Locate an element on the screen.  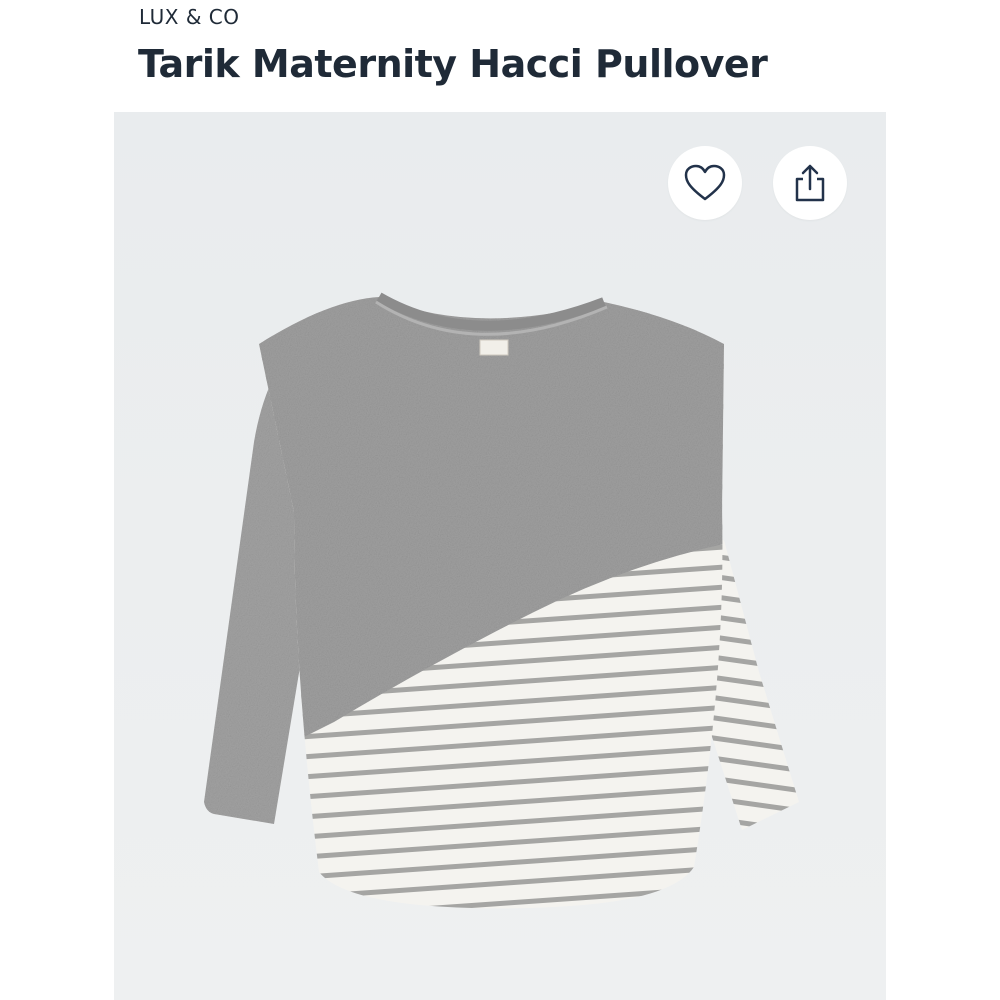
left-margin is located at coordinates (57, 500).